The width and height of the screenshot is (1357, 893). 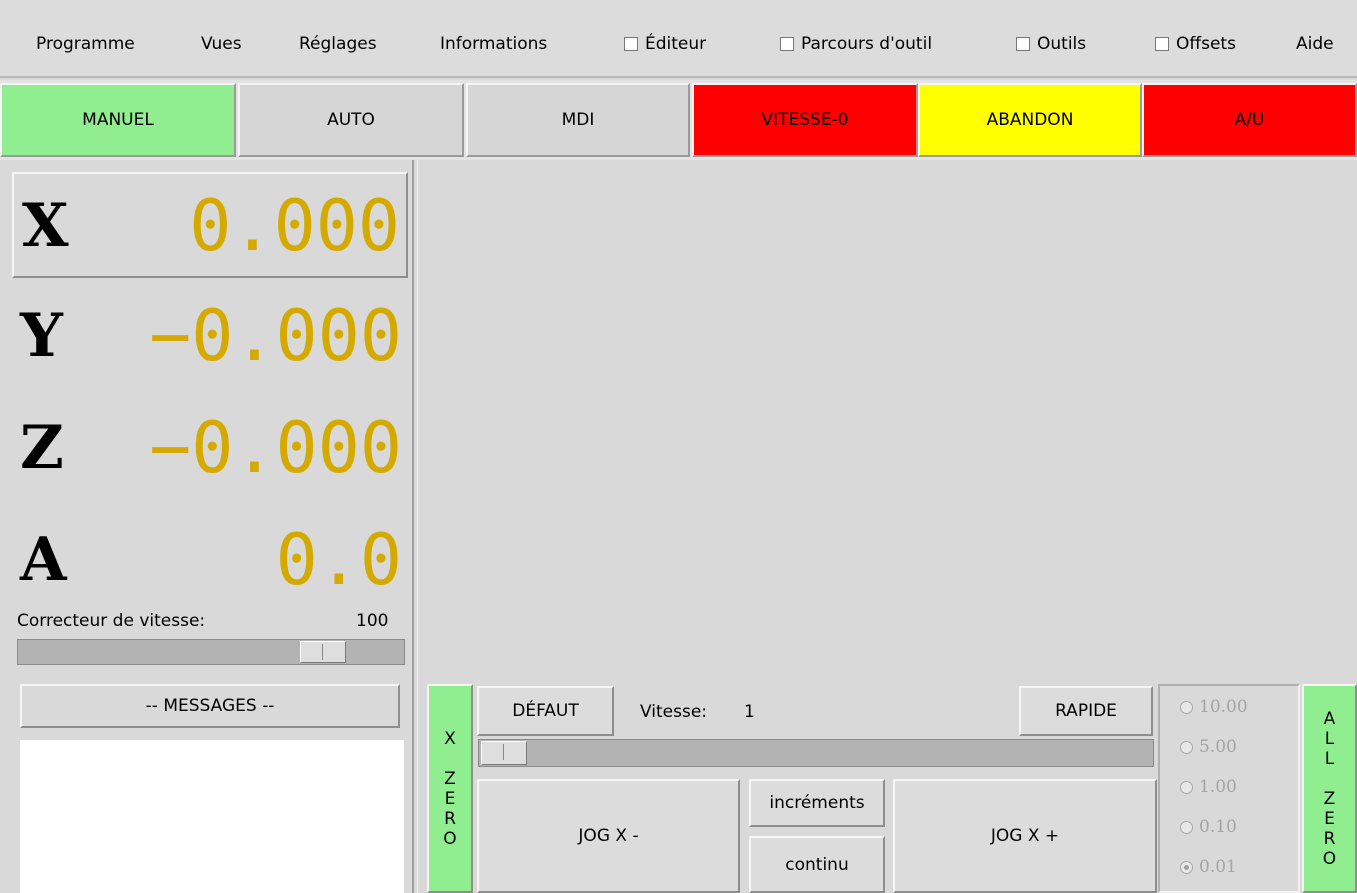 I want to click on default-speed-button: DÉFAUT, so click(x=545, y=711).